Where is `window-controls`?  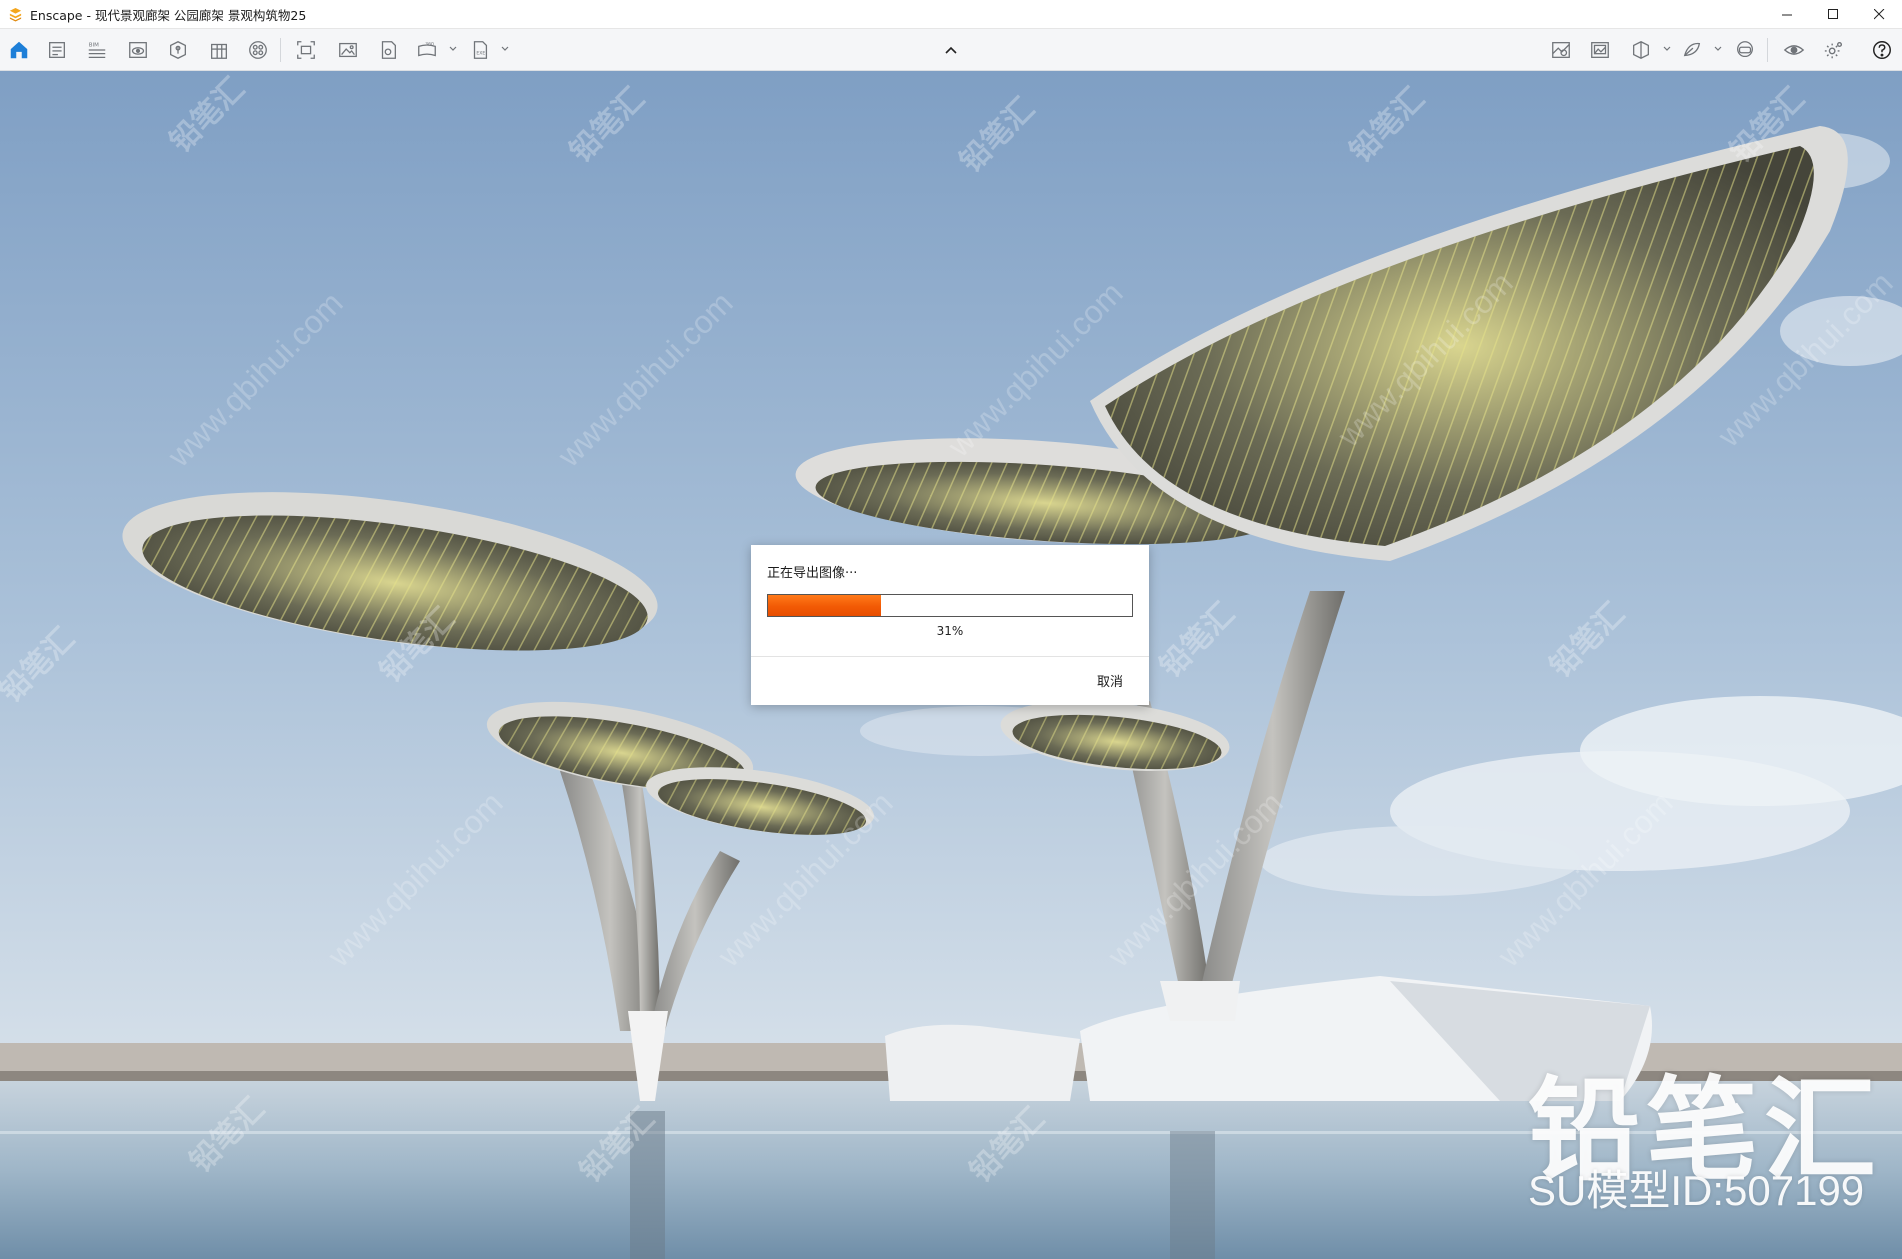 window-controls is located at coordinates (1833, 14).